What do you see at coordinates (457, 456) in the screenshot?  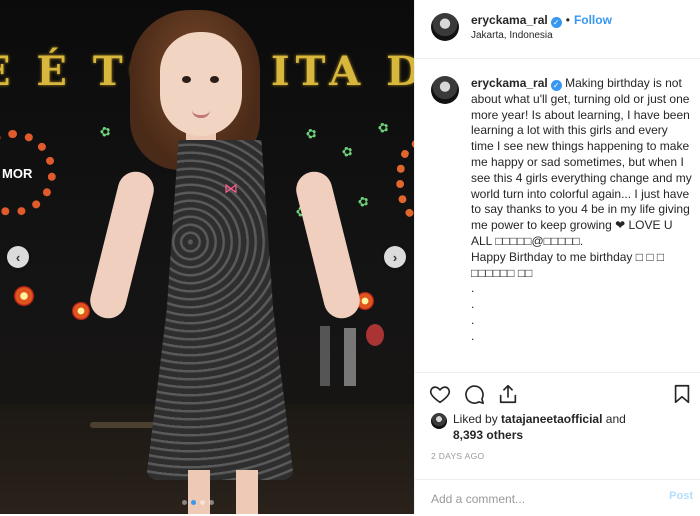 I see `post-timestamp: 2 DAYS AGO` at bounding box center [457, 456].